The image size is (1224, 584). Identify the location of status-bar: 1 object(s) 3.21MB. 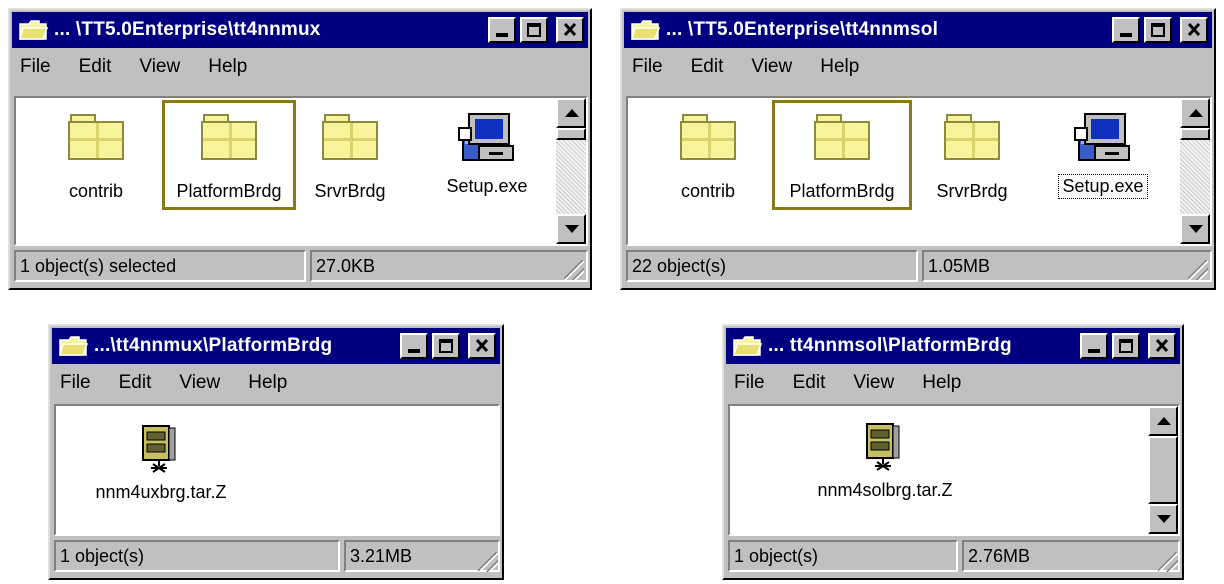
(277, 556).